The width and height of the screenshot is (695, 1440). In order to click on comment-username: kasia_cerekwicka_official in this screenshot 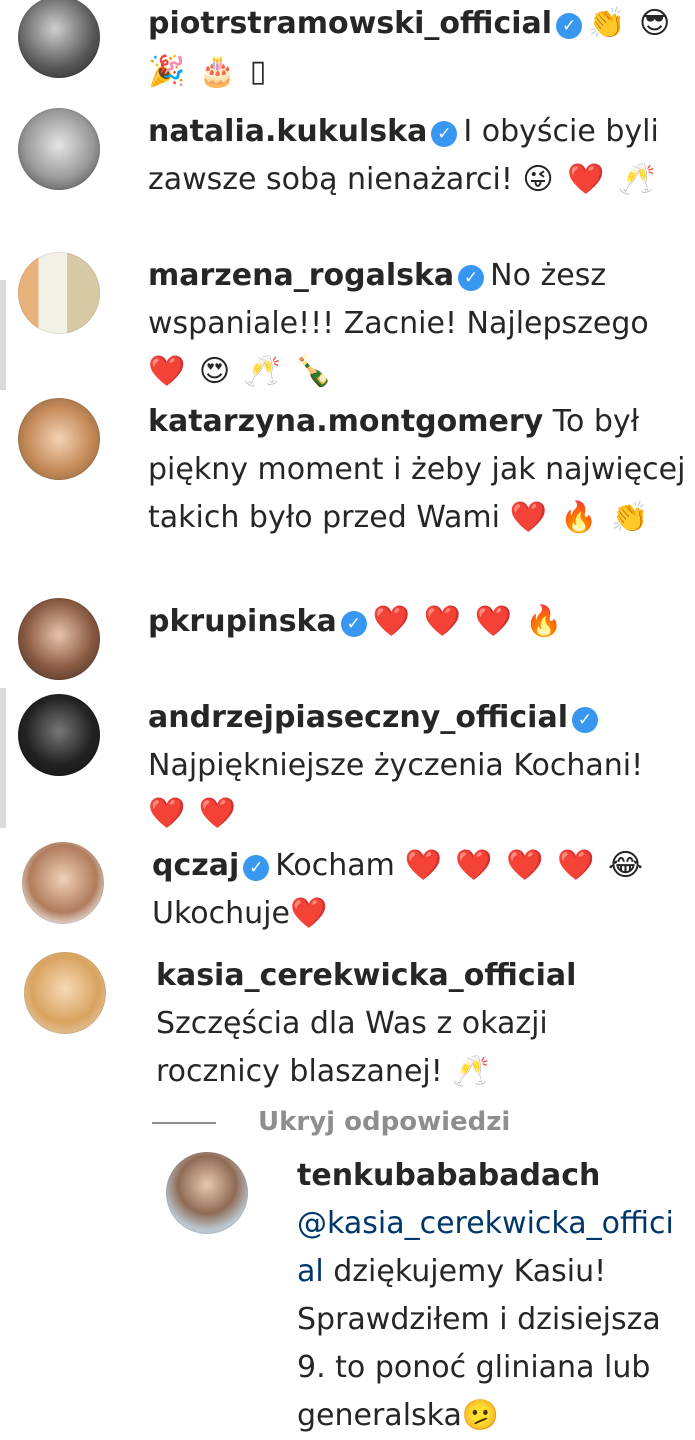, I will do `click(366, 975)`.